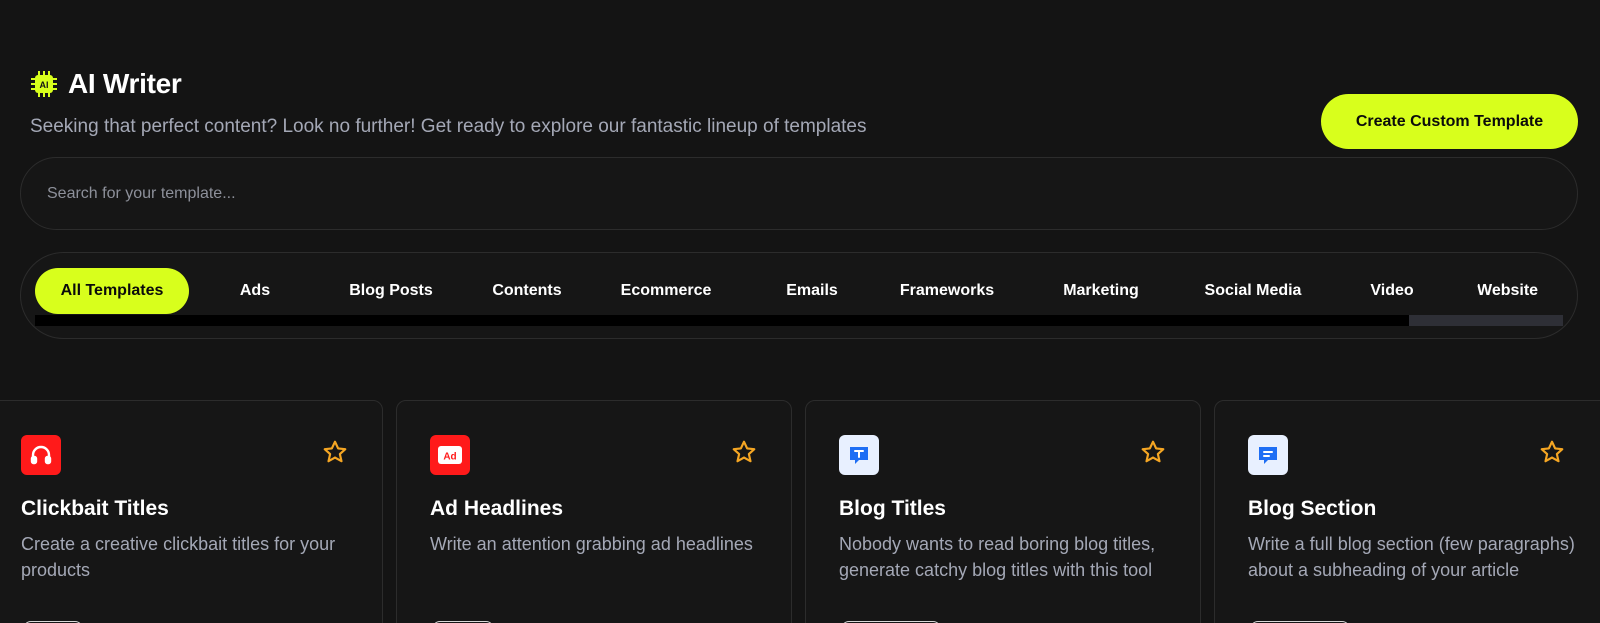 Image resolution: width=1600 pixels, height=623 pixels. I want to click on headphones-icon, so click(41, 455).